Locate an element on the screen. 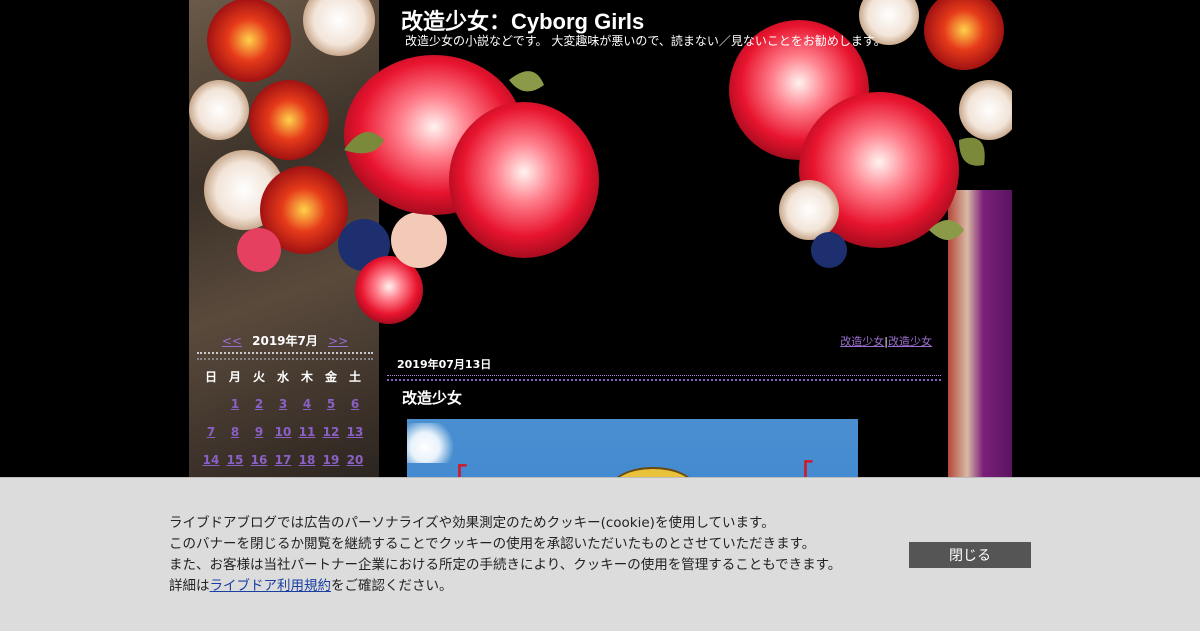 This screenshot has width=1200, height=631. calendar-weekday: 月 is located at coordinates (234, 377).